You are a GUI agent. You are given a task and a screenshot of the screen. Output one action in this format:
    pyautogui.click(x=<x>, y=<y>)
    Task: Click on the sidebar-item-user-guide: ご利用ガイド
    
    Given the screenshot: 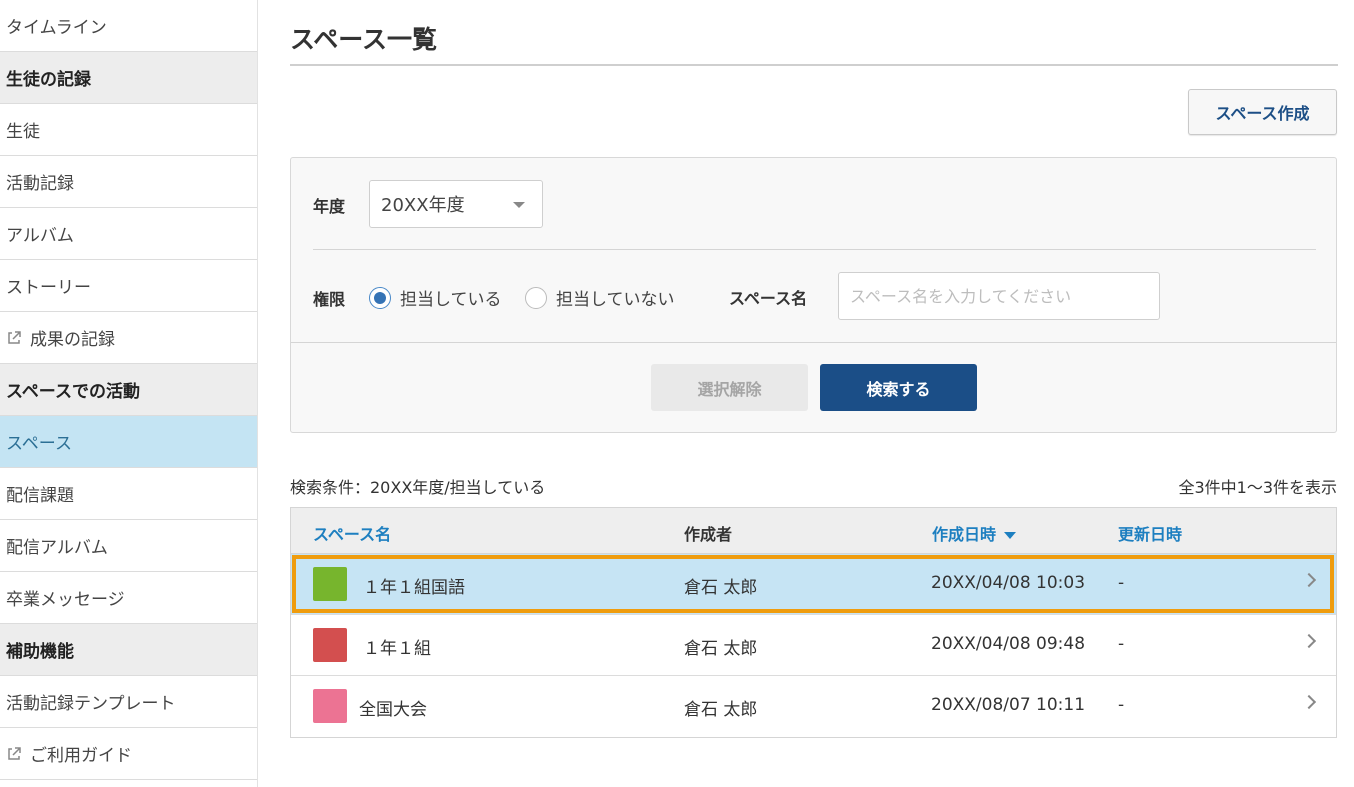 What is the action you would take?
    pyautogui.click(x=128, y=754)
    